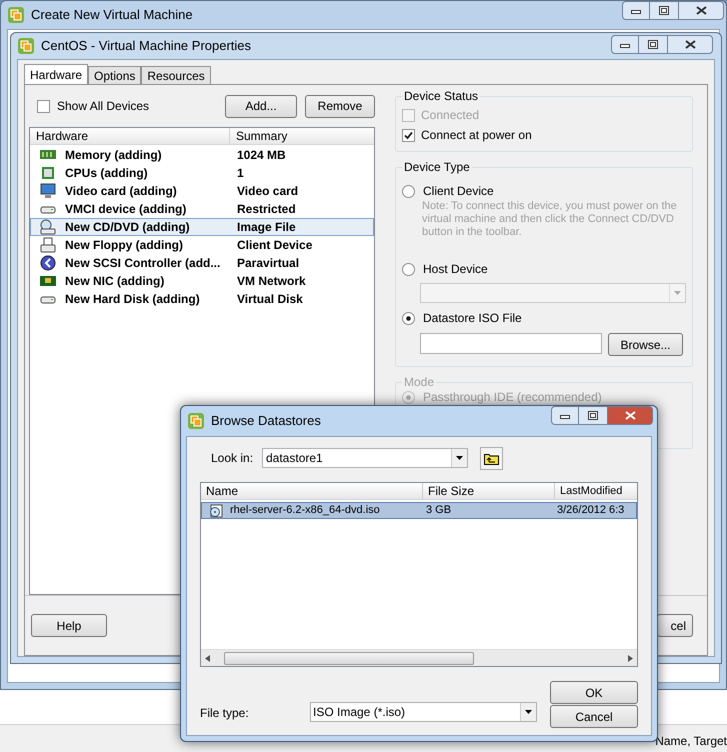  I want to click on table-row: VMCI device (adding) Restricted, so click(202, 209).